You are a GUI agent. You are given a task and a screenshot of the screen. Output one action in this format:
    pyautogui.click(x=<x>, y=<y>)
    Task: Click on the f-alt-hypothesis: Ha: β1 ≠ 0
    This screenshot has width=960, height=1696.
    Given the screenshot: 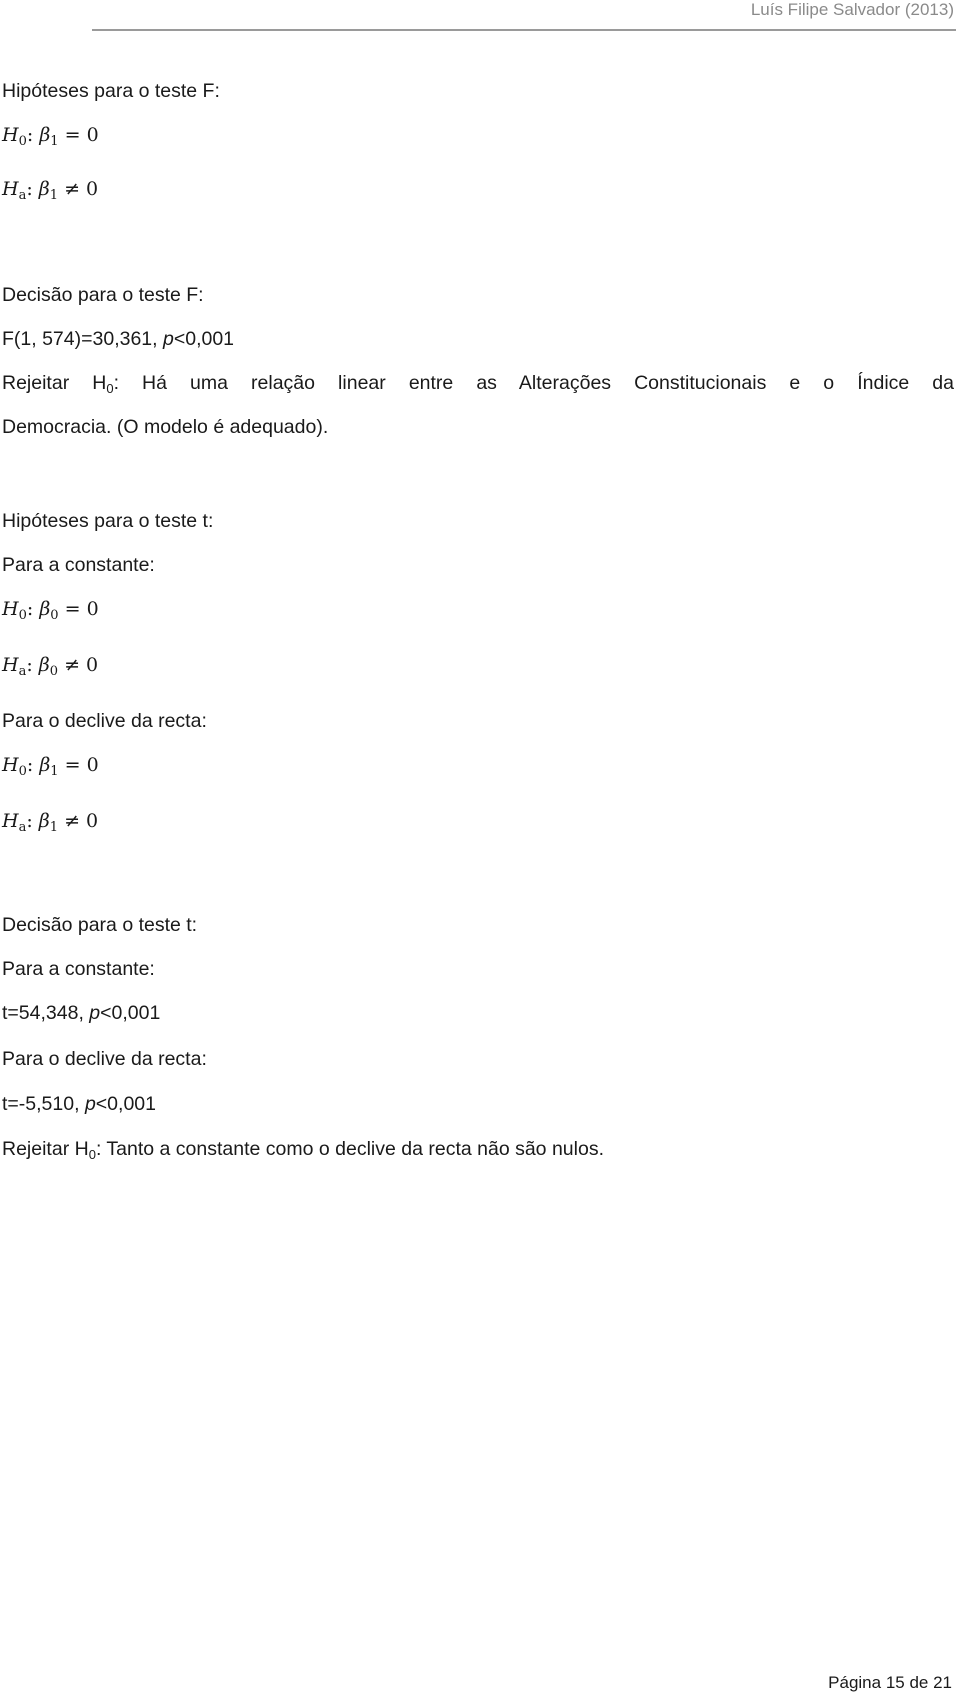 What is the action you would take?
    pyautogui.click(x=50, y=190)
    